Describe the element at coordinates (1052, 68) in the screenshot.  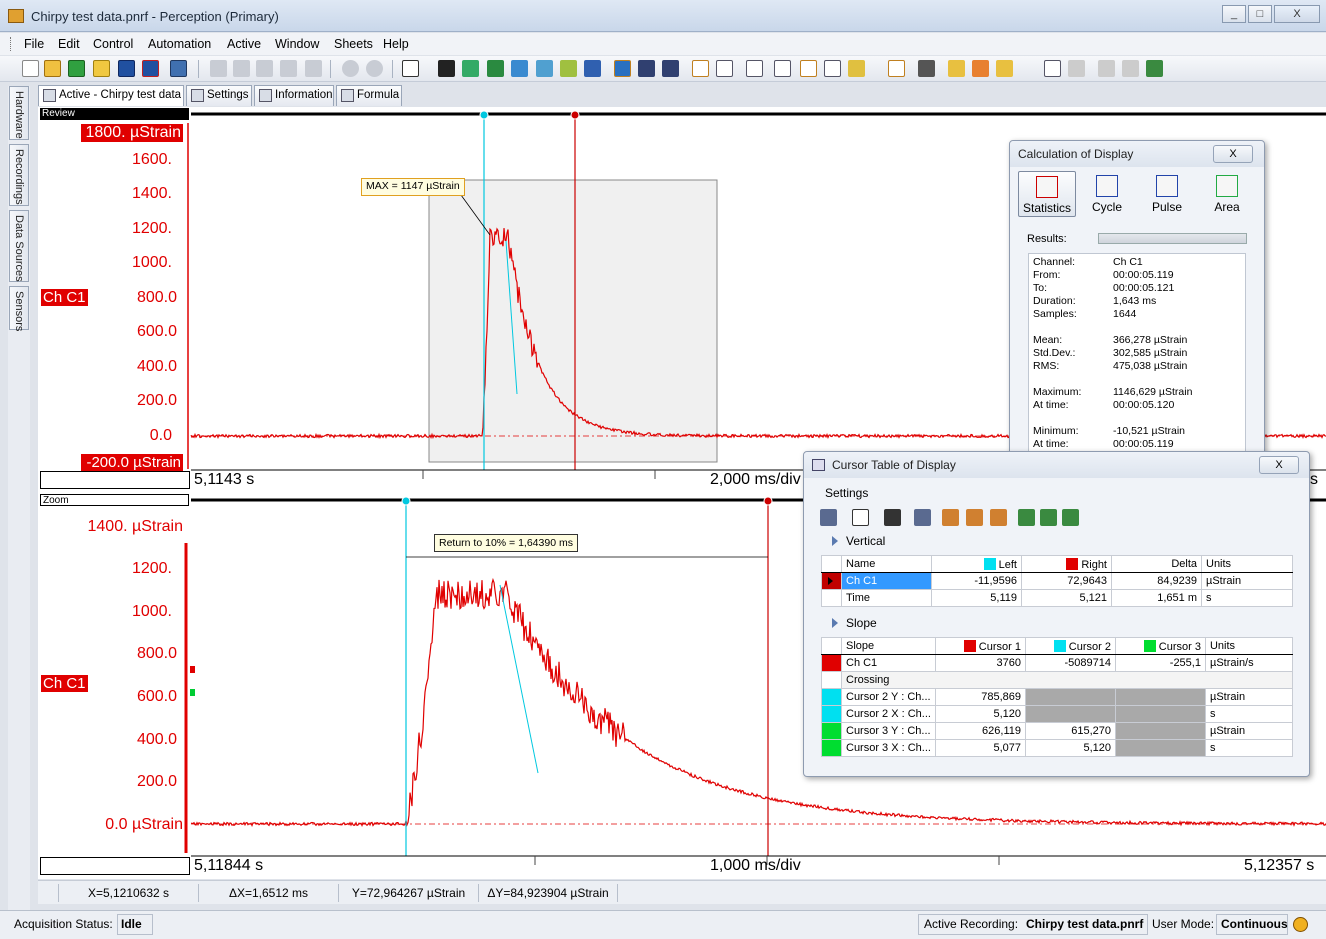
I see `notes-icon` at that location.